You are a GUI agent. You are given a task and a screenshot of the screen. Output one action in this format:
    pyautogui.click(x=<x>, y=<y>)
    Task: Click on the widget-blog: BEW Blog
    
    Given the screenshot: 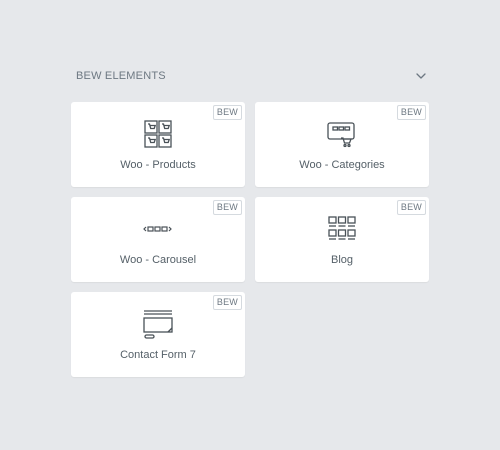 What is the action you would take?
    pyautogui.click(x=342, y=239)
    